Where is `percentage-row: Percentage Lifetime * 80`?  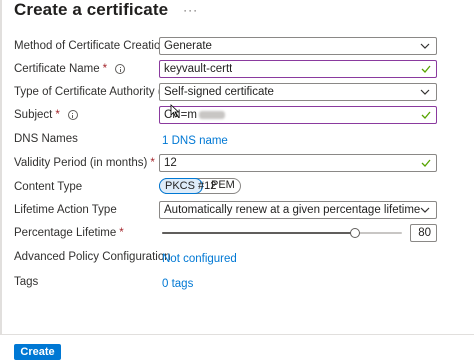
percentage-row: Percentage Lifetime * 80 is located at coordinates (237, 233).